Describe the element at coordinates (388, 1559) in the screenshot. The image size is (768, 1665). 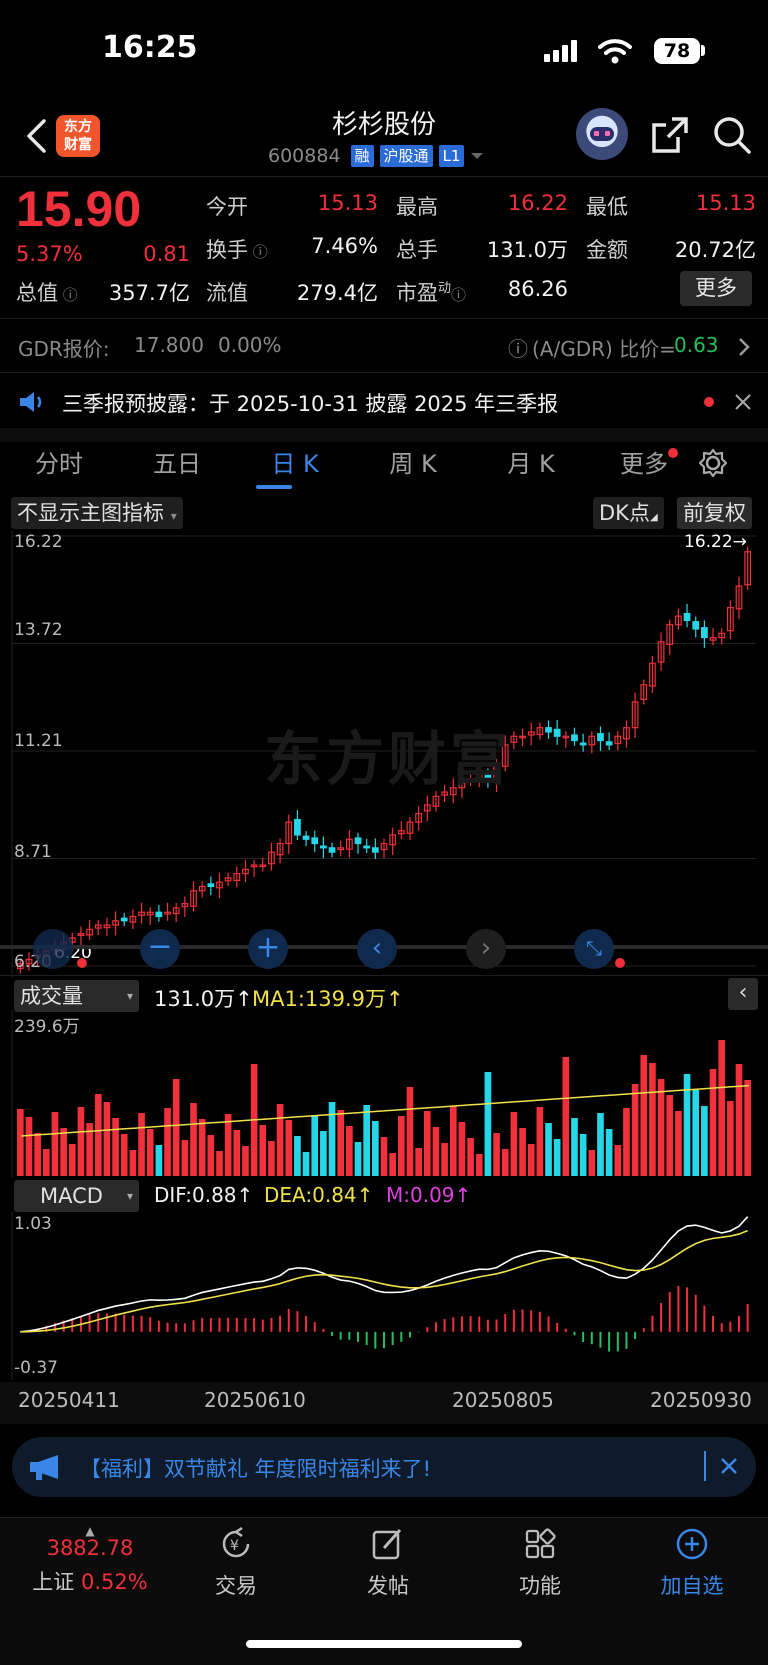
I see `nav-post: 发帖` at that location.